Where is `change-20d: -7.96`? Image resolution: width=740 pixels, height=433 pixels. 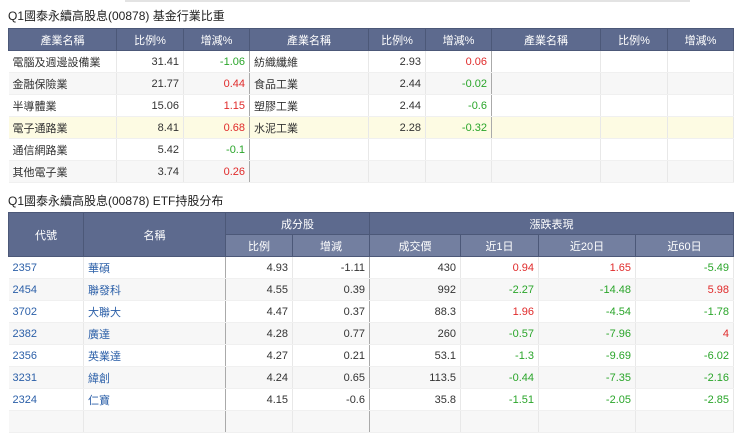
change-20d: -7.96 is located at coordinates (587, 333).